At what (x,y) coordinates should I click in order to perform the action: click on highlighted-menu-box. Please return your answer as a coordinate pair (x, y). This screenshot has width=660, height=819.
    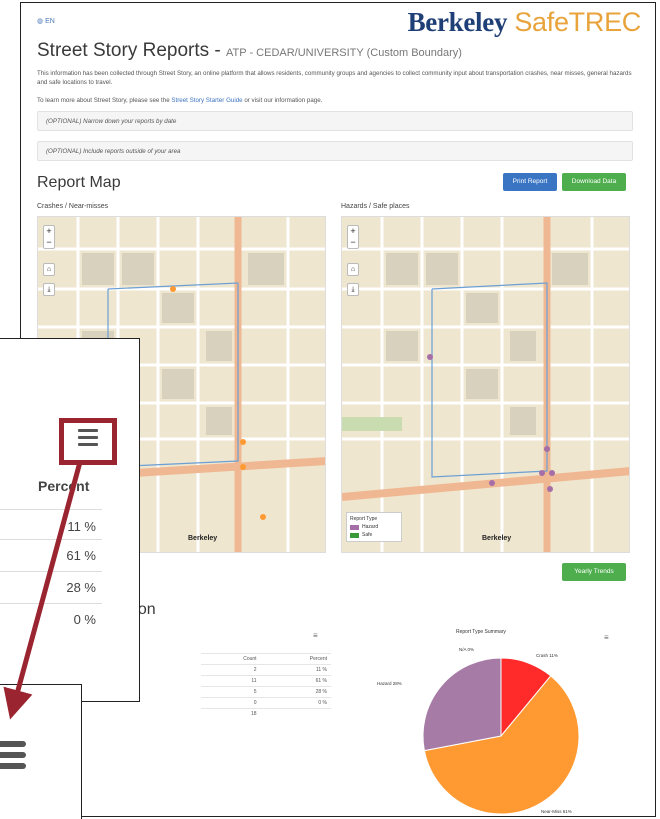
    Looking at the image, I should click on (88, 441).